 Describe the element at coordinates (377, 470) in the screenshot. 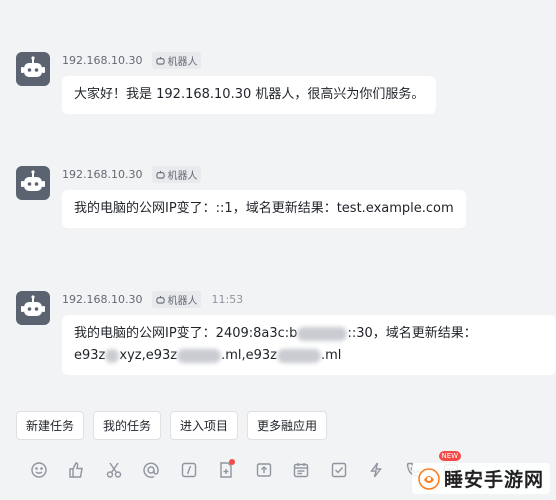

I see `lightning-icon` at that location.